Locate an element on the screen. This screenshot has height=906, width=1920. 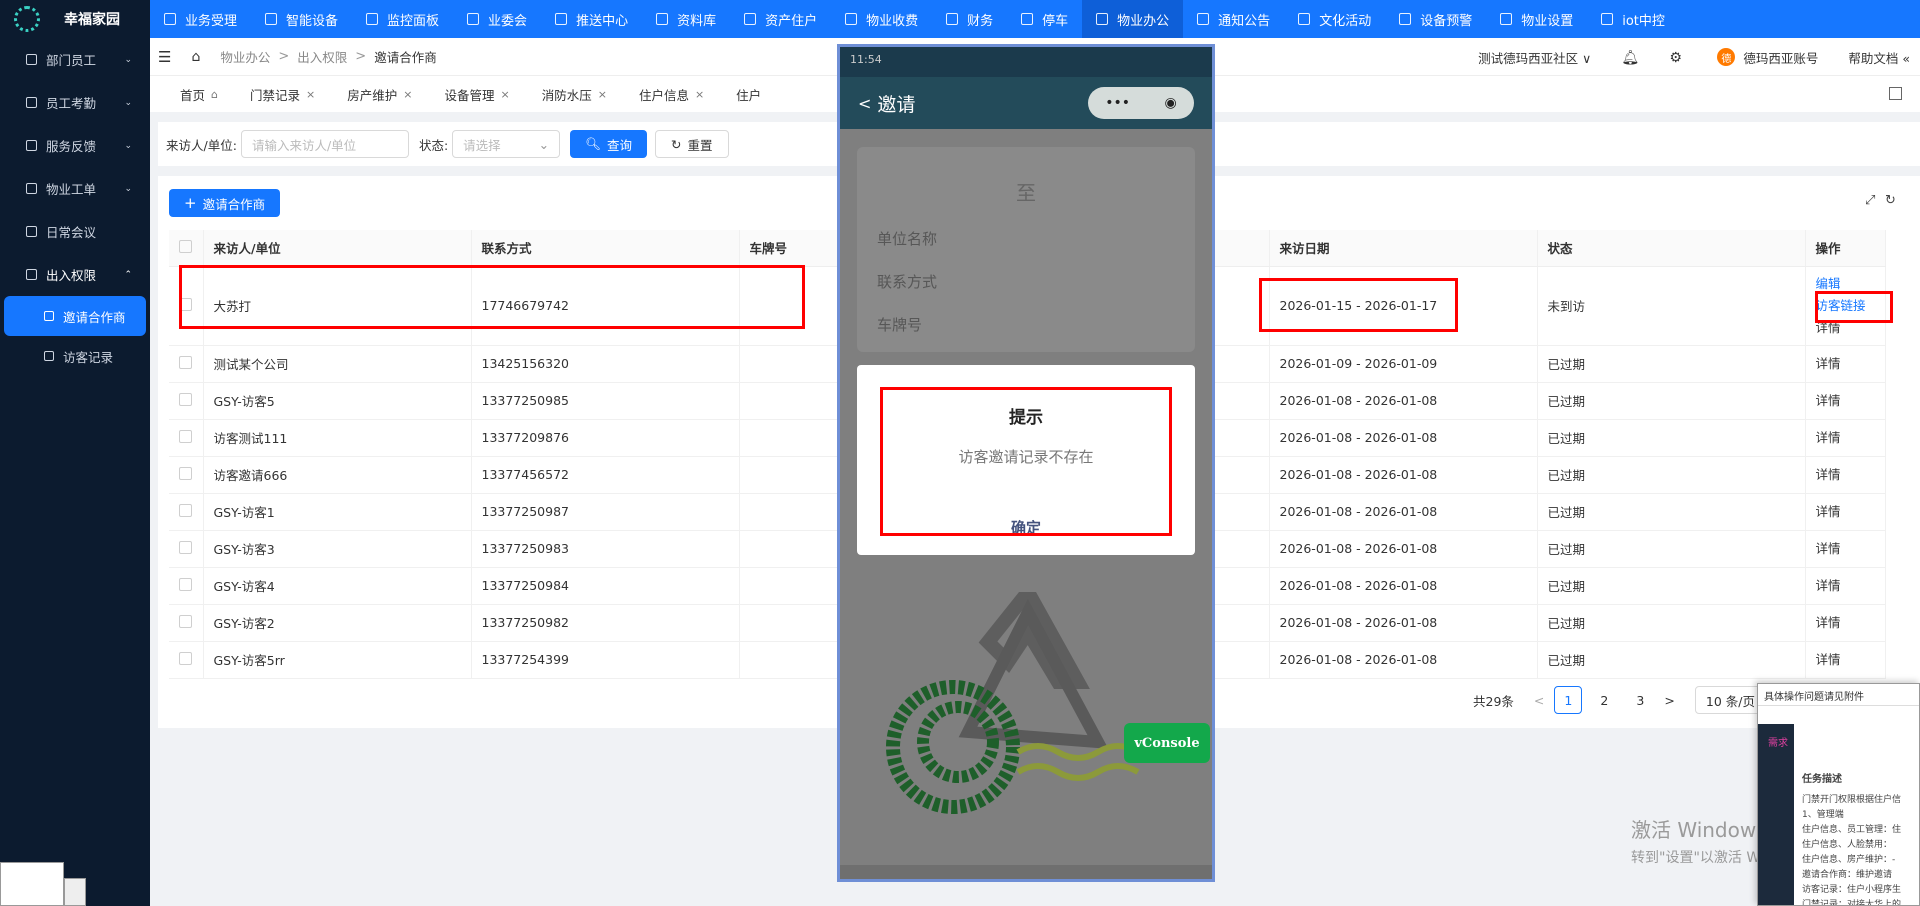
sidebar-item: 员工考勤 ⌄ is located at coordinates (75, 102).